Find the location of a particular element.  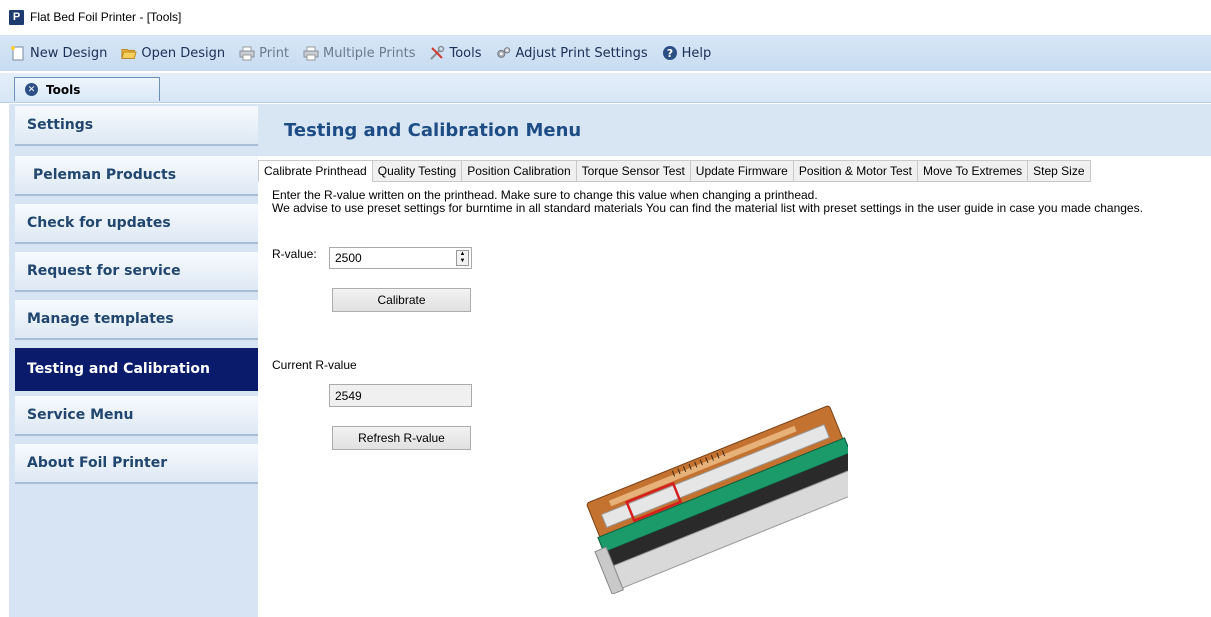

new-design-label: New Design is located at coordinates (69, 53).